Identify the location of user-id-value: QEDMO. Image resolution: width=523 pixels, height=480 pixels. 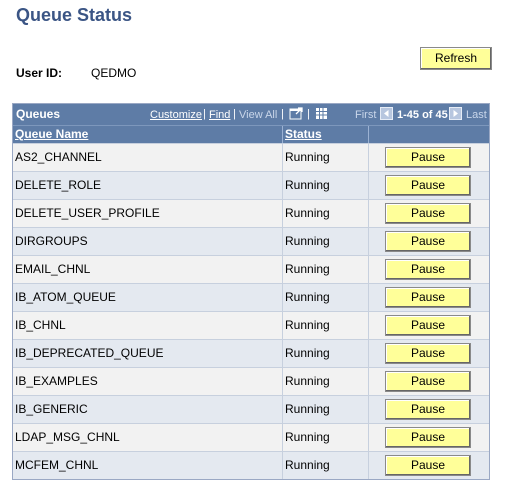
(114, 73).